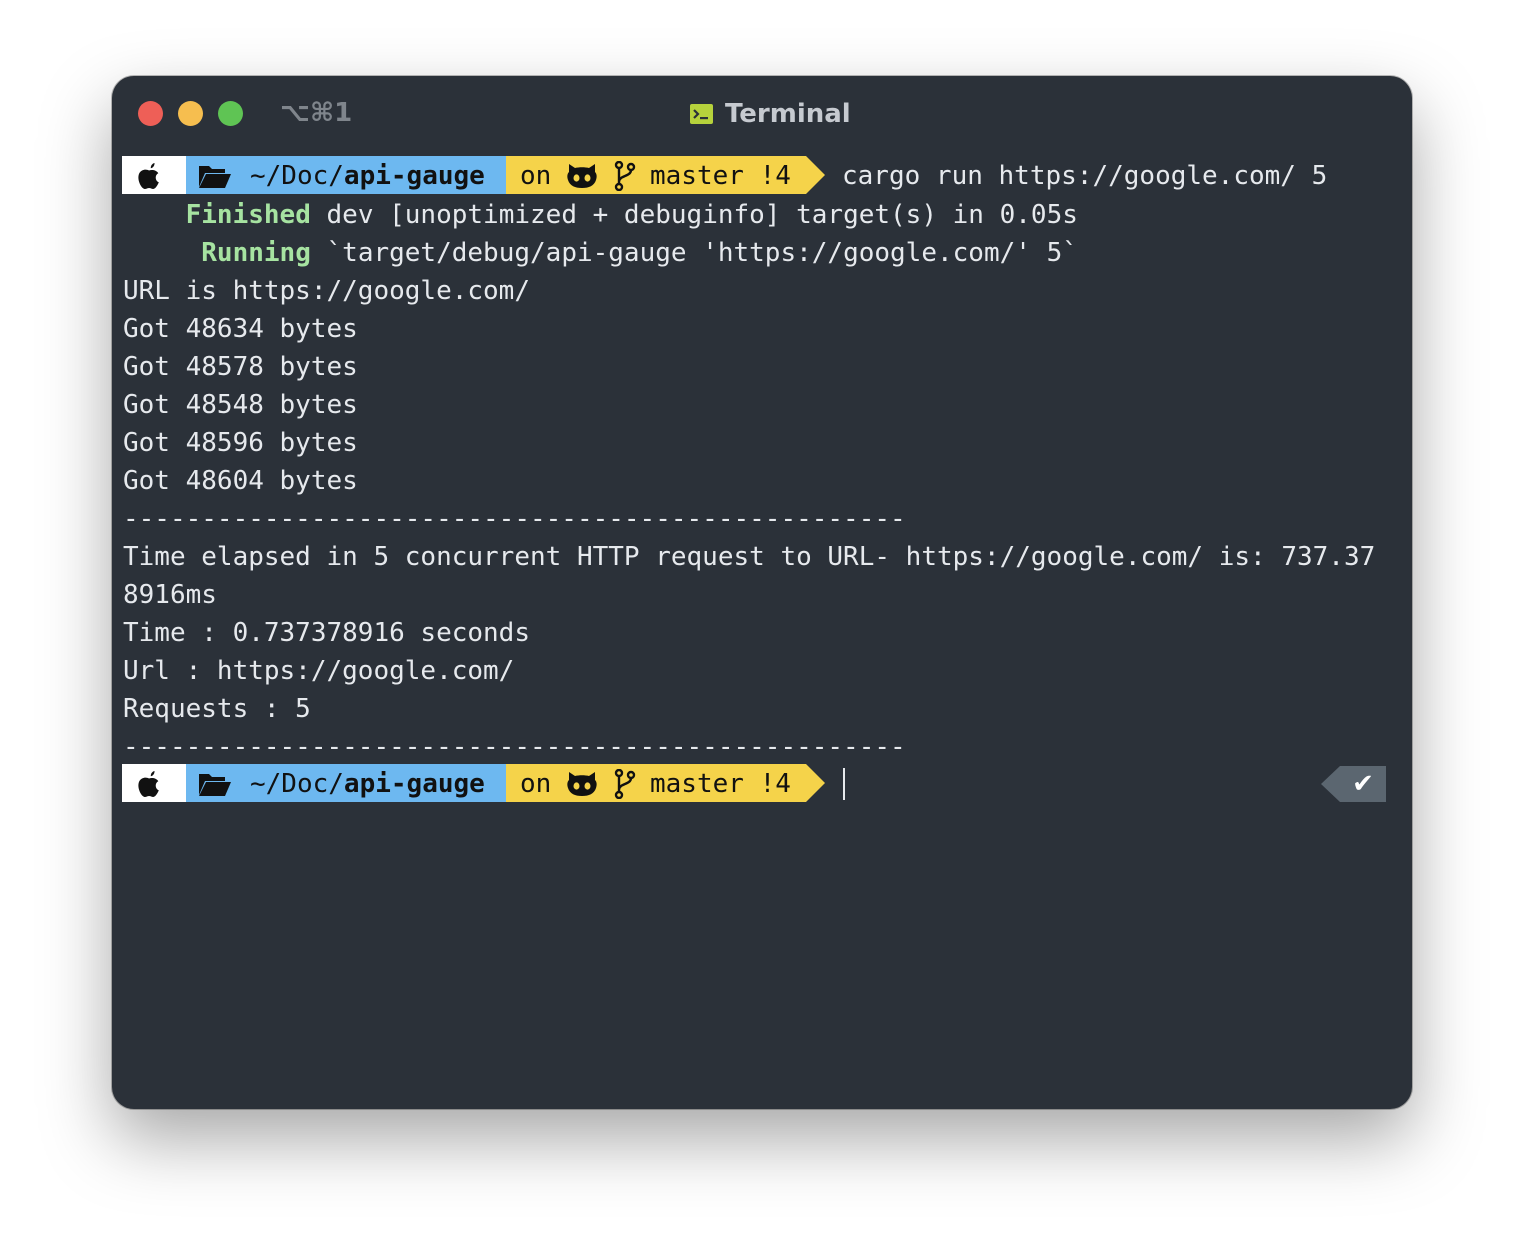 The image size is (1524, 1258). I want to click on output-line: Got 48548 bytes, so click(240, 405).